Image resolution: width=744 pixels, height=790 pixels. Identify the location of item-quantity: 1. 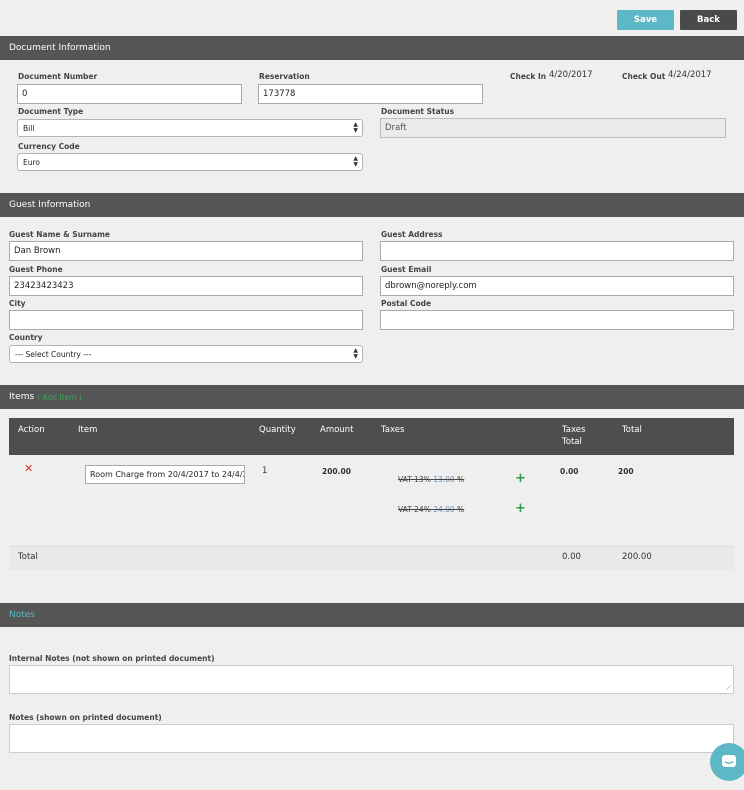
(265, 471).